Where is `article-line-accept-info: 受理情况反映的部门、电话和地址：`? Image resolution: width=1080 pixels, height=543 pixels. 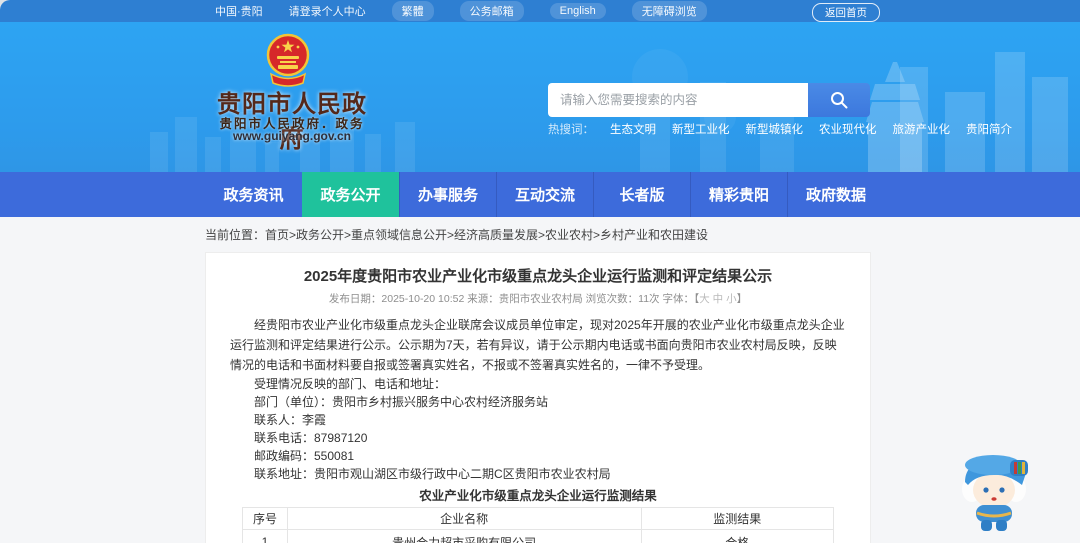 article-line-accept-info: 受理情况反映的部门、电话和地址： is located at coordinates (350, 384).